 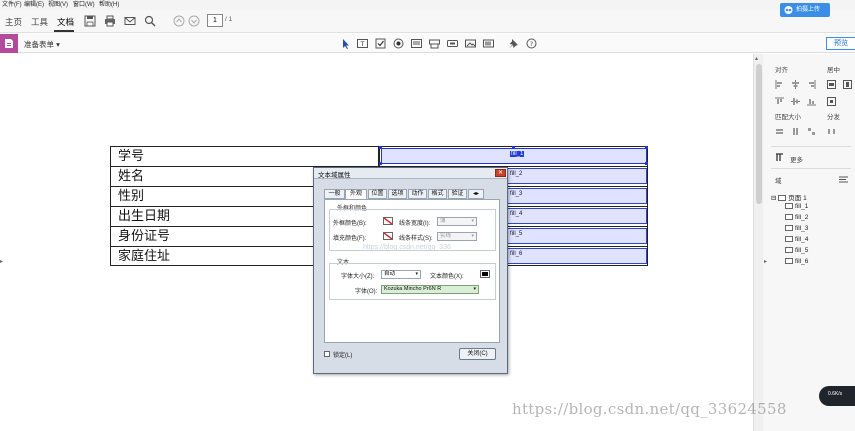 What do you see at coordinates (410, 173) in the screenshot?
I see `dialog-titlebar: 文本域属性 ✕` at bounding box center [410, 173].